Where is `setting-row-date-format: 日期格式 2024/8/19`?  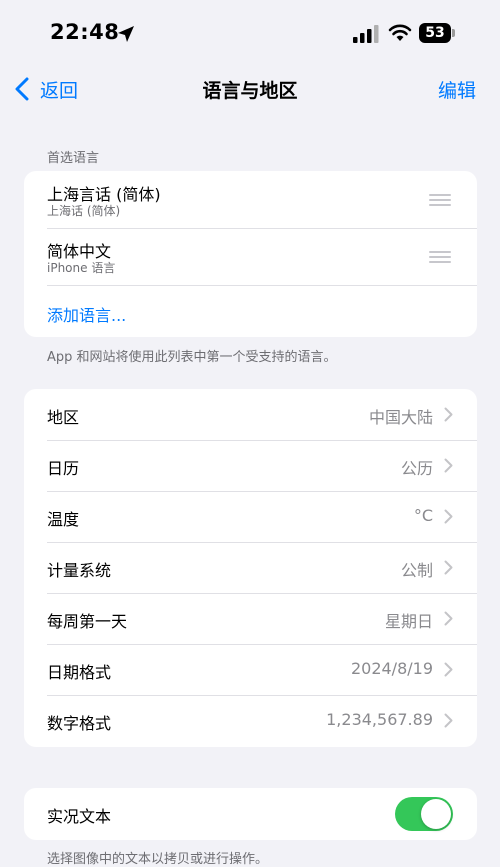
setting-row-date-format: 日期格式 2024/8/19 is located at coordinates (250, 669).